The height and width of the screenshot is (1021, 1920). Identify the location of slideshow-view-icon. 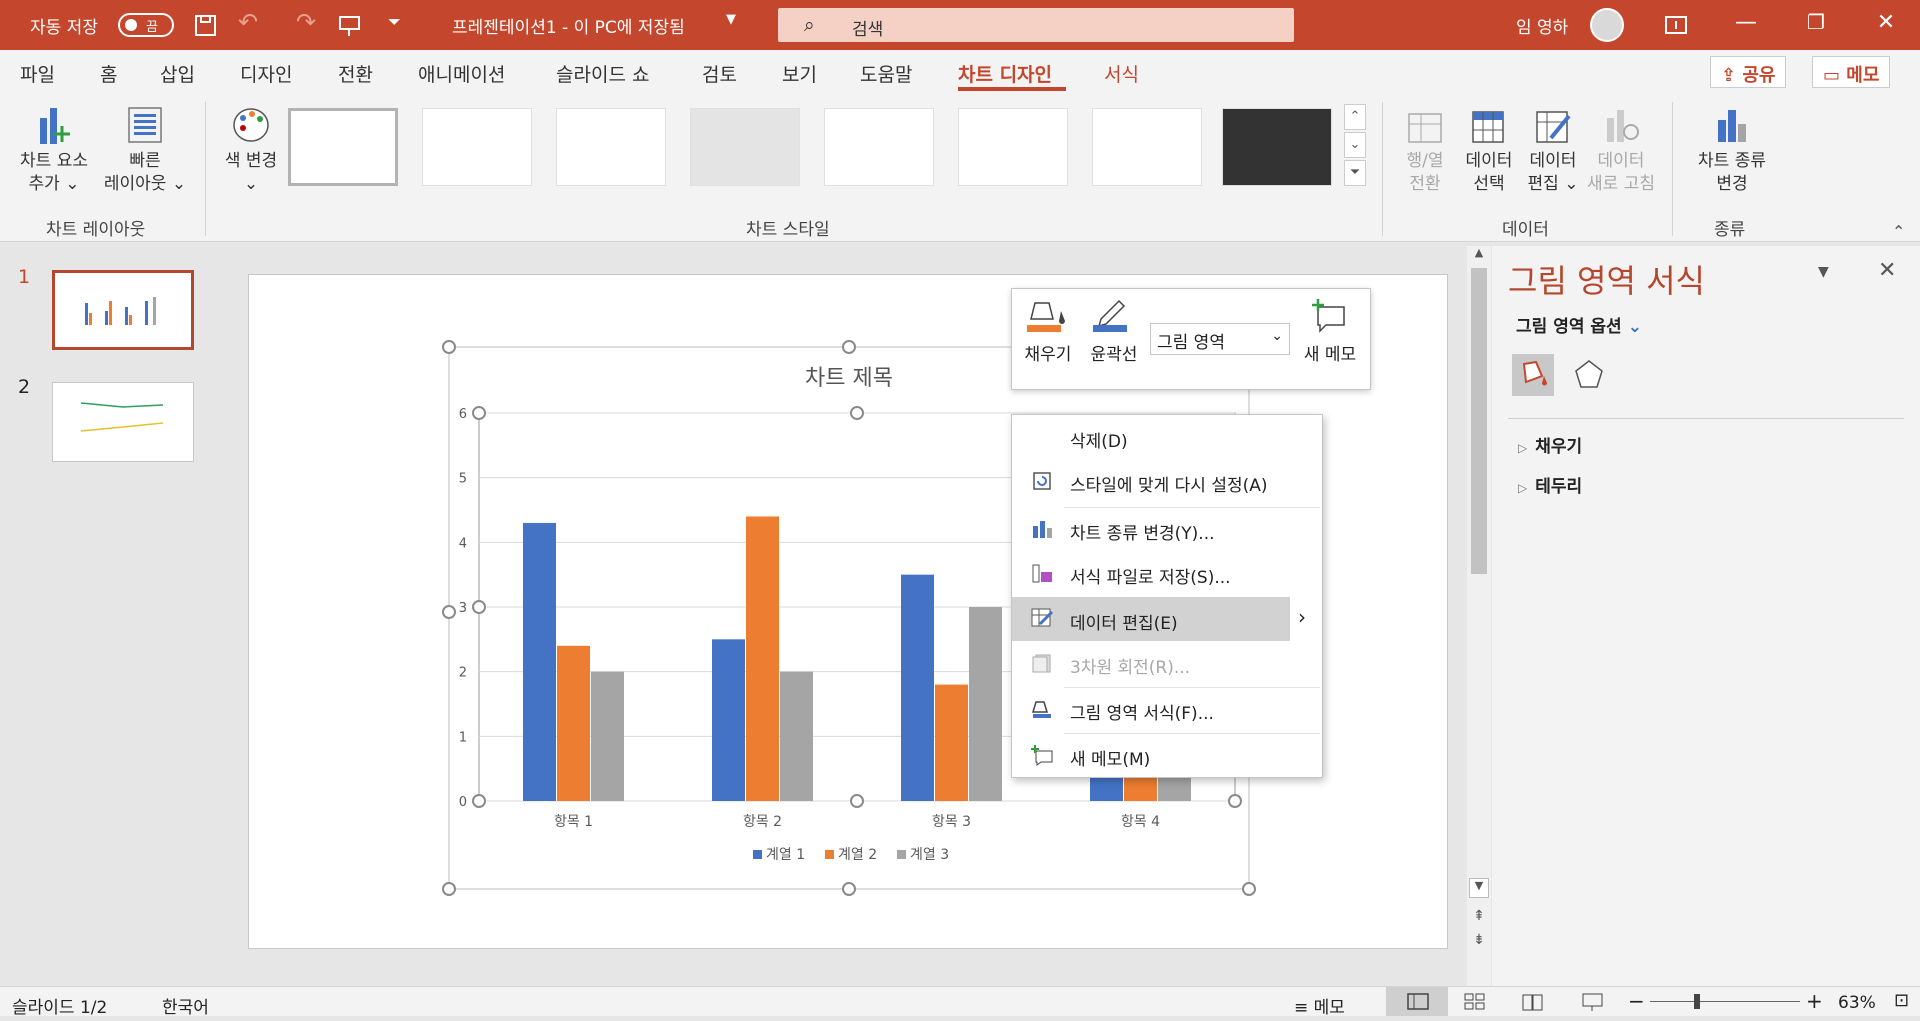
(1593, 1002).